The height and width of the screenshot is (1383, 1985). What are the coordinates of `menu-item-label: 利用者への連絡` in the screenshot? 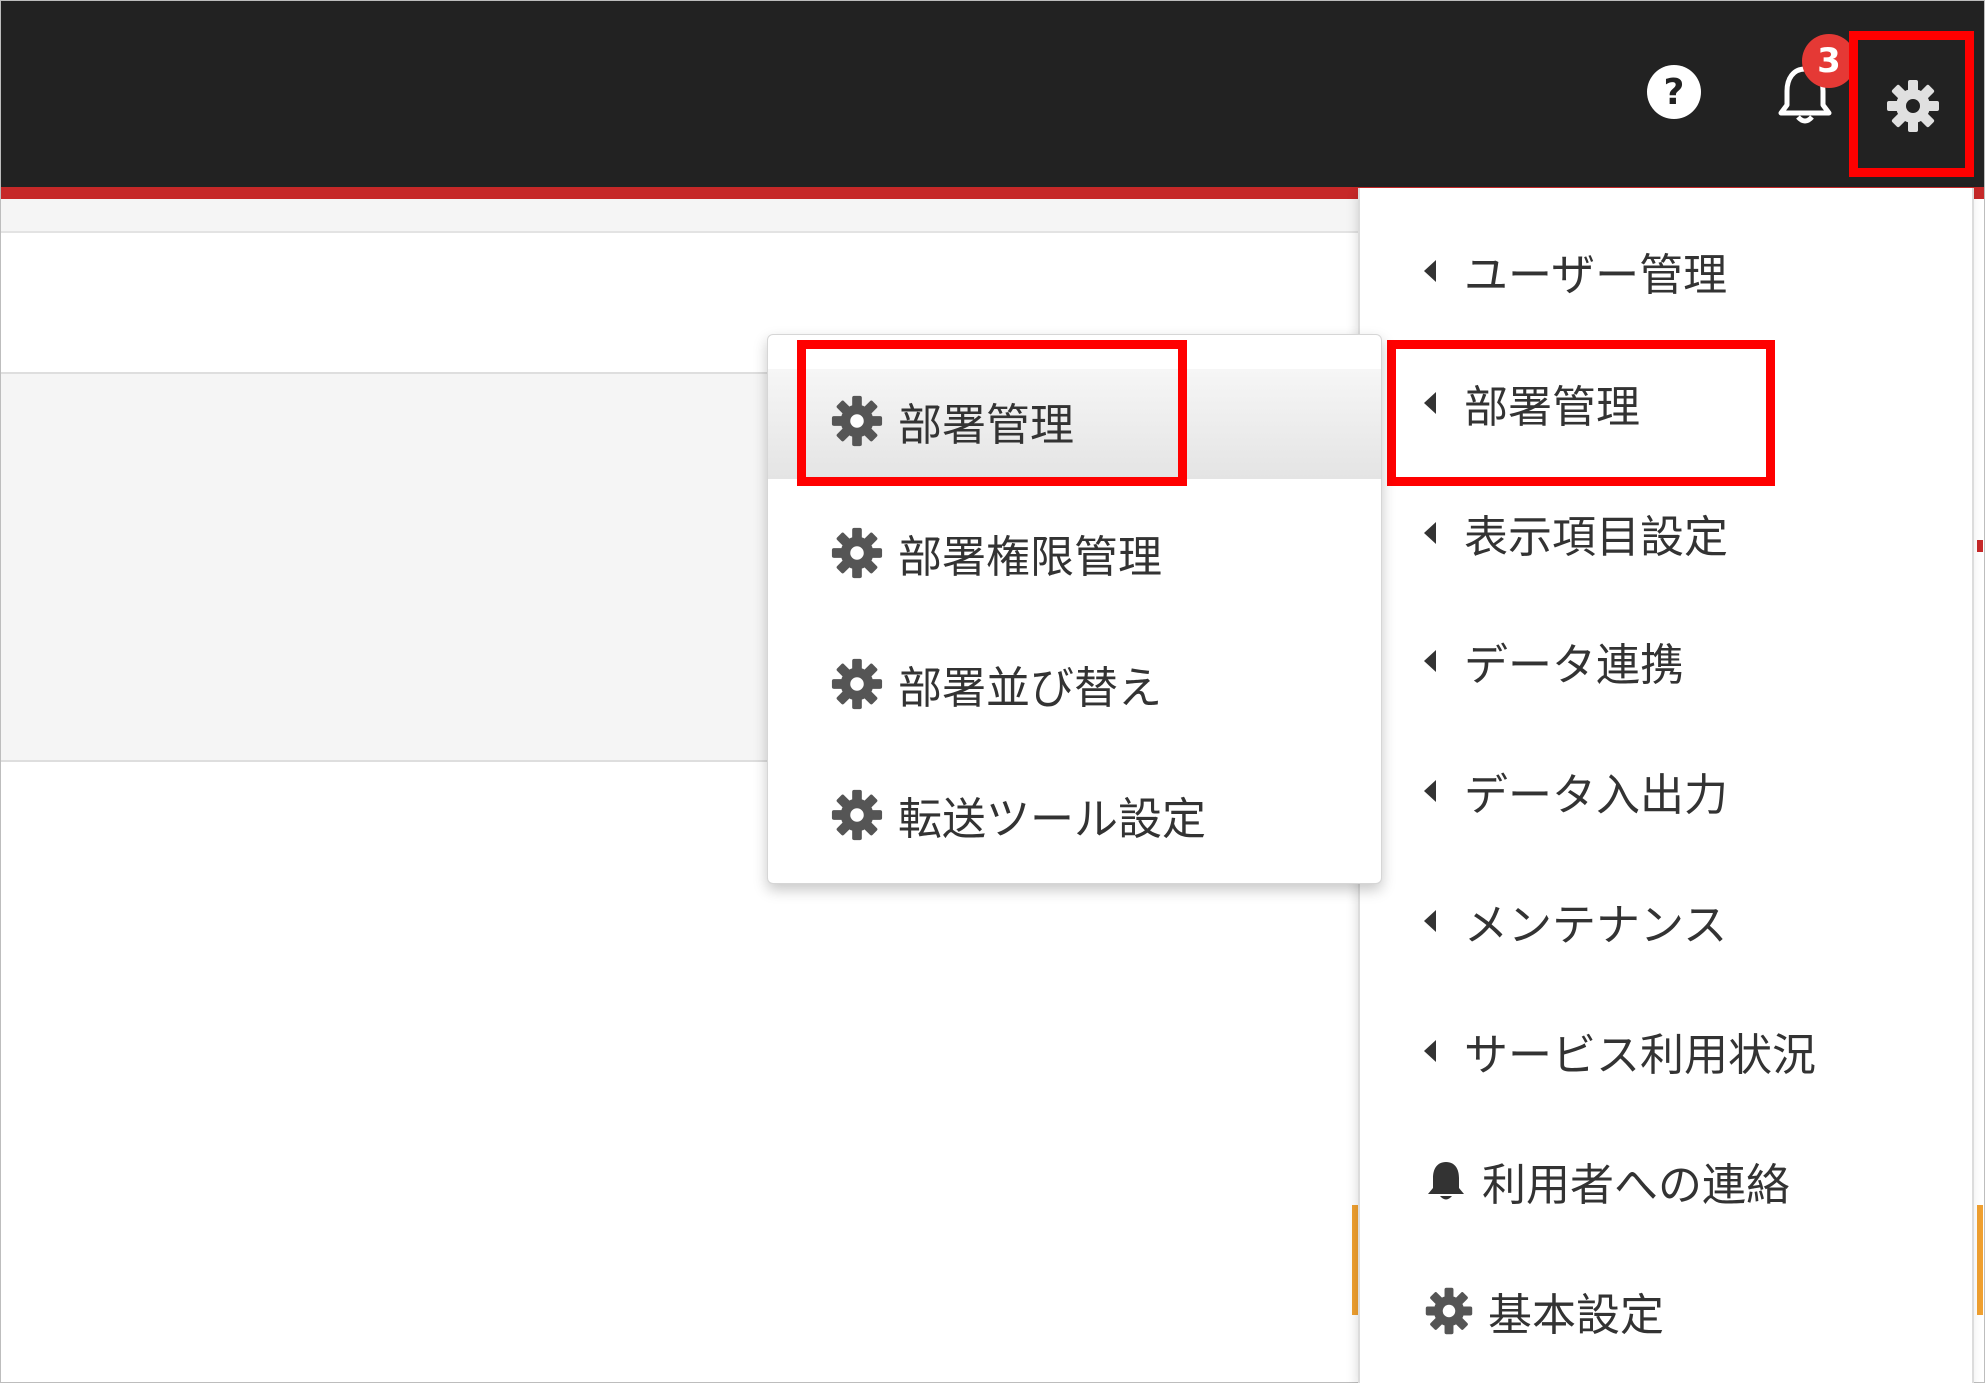 It's located at (1636, 1185).